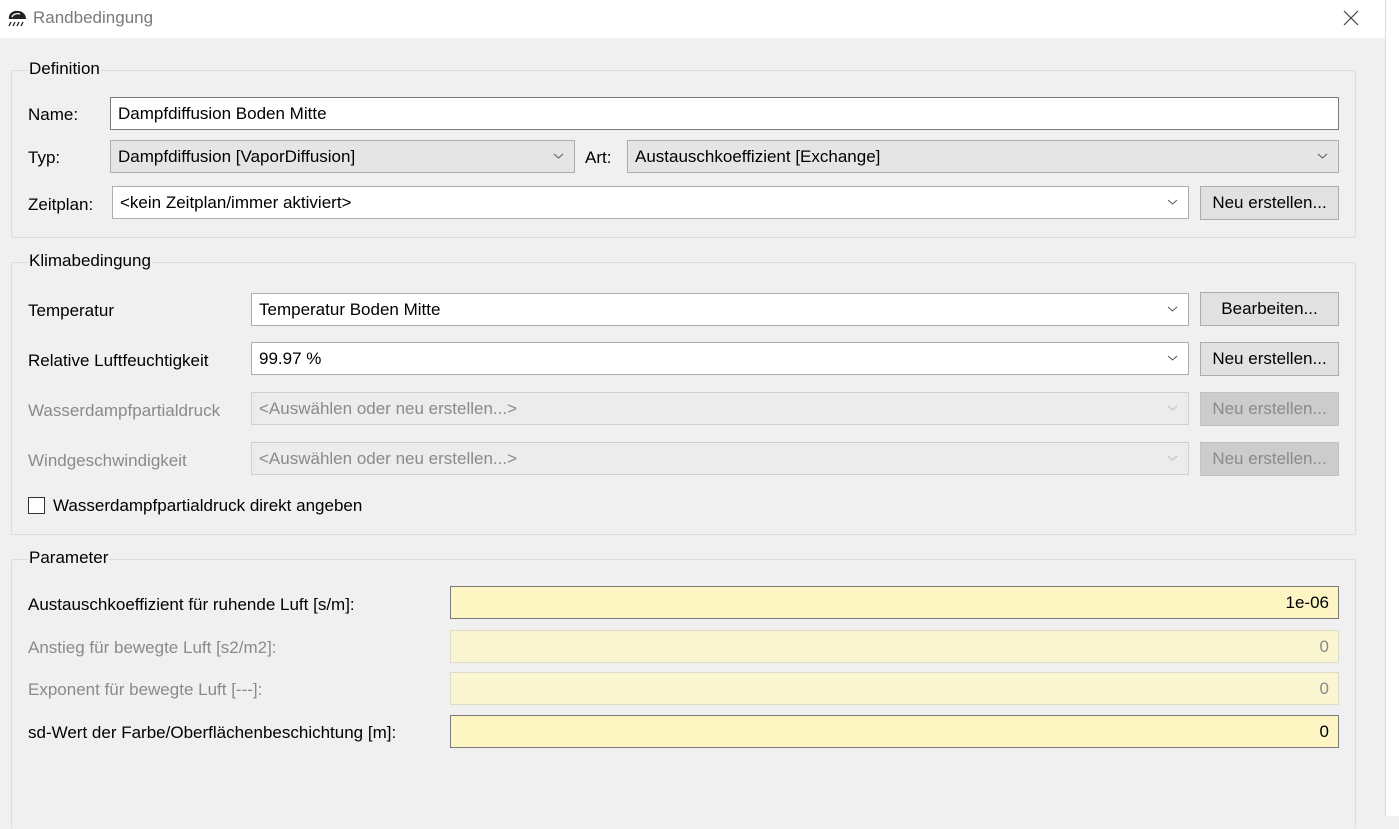 The width and height of the screenshot is (1399, 829). I want to click on temperature-combobox-value: Temperatur Boden Mitte, so click(350, 309).